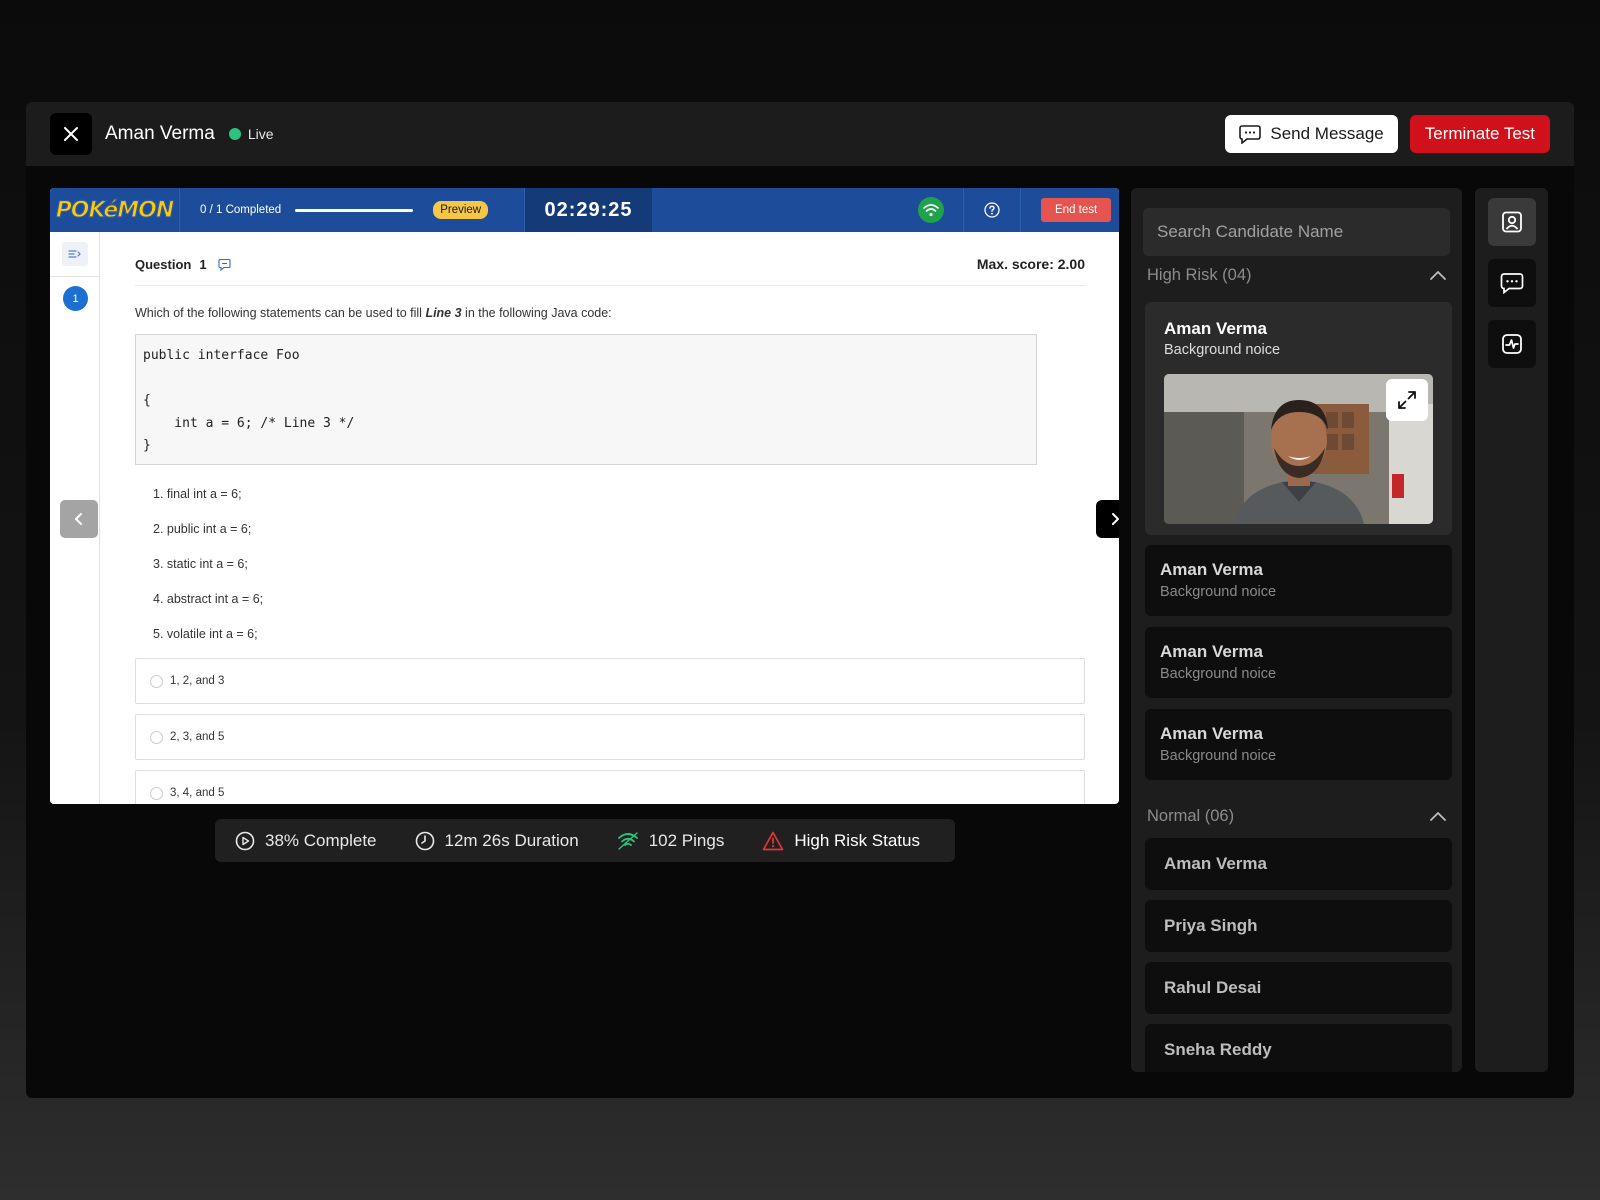  Describe the element at coordinates (1191, 816) in the screenshot. I see `normal-label: Normal (06)` at that location.